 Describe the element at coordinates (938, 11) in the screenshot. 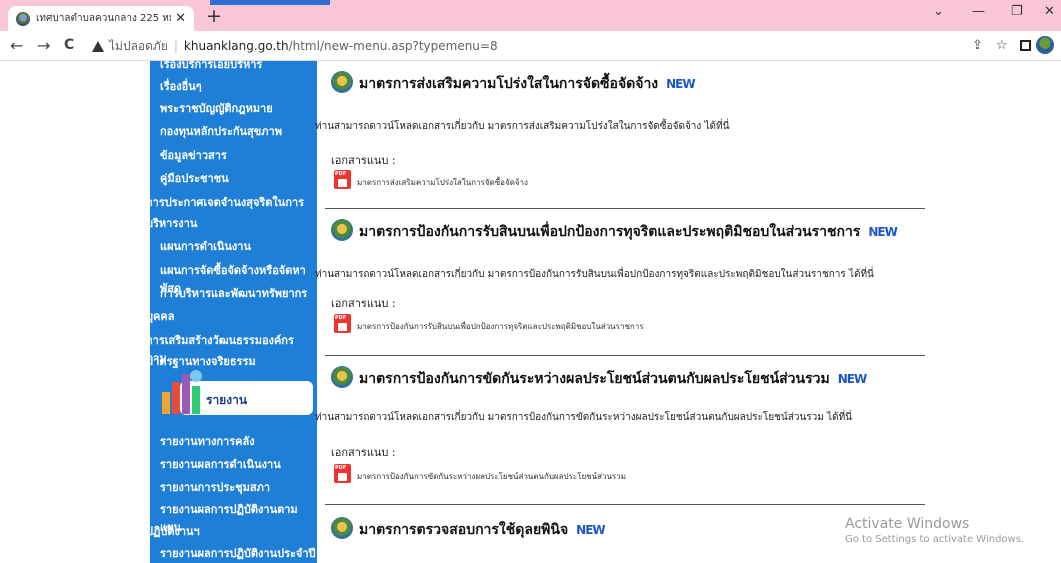

I see `tab-search-chevron-icon: ⌄` at that location.